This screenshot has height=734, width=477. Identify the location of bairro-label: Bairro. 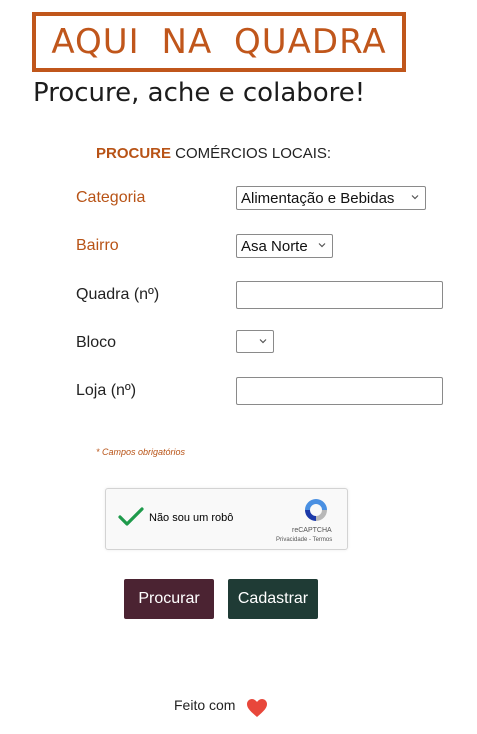
(97, 245).